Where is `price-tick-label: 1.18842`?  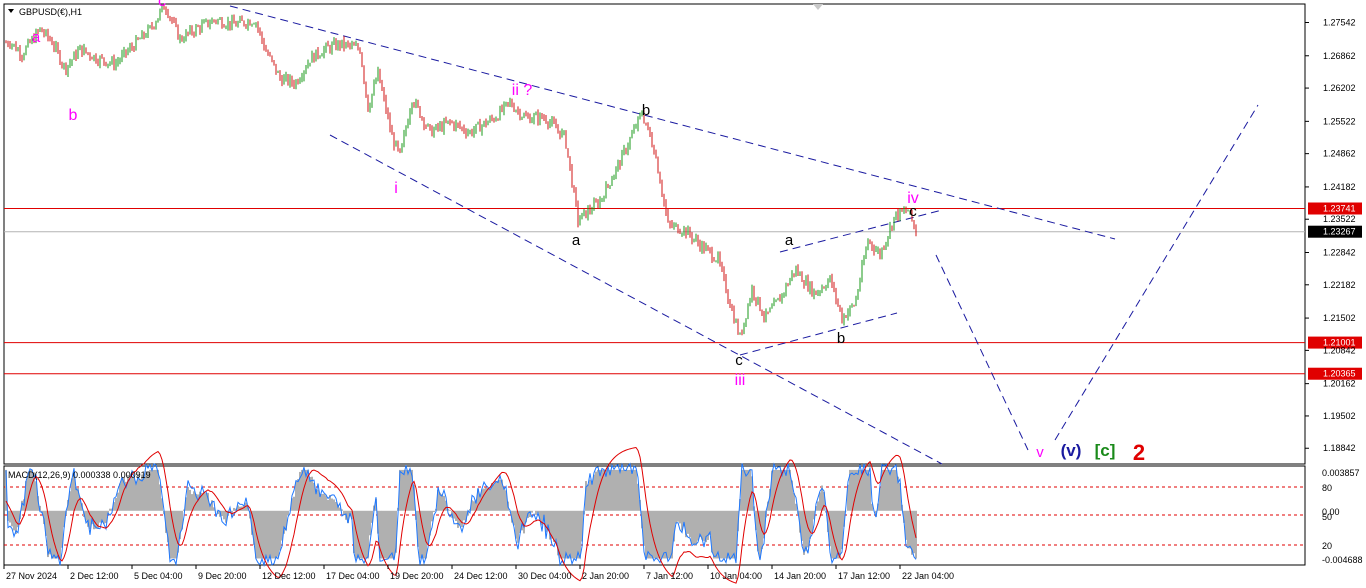
price-tick-label: 1.18842 is located at coordinates (1339, 448).